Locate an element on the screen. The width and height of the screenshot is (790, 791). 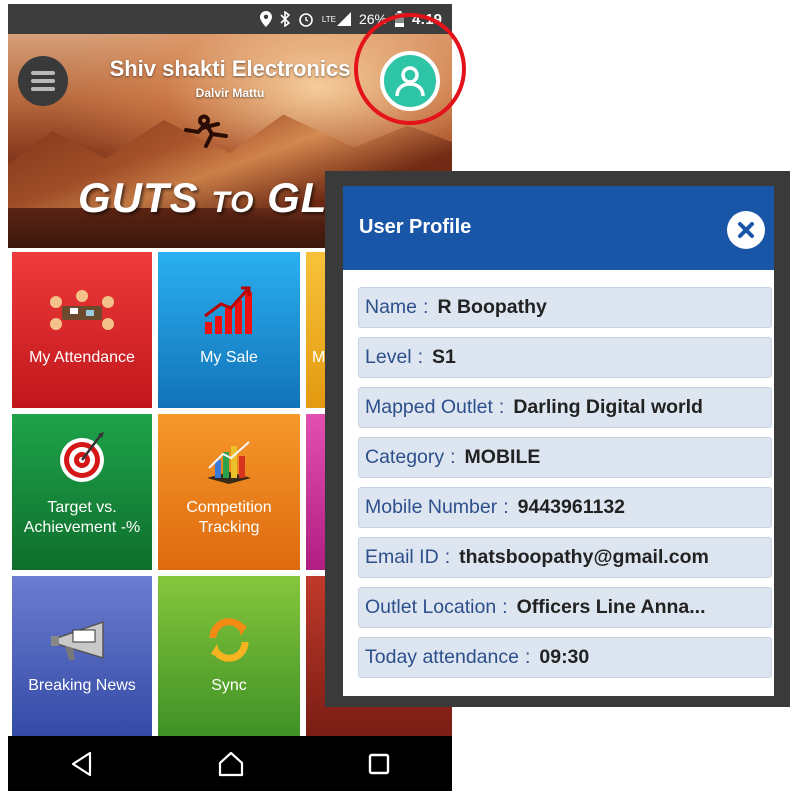
sync-icon is located at coordinates (229, 640).